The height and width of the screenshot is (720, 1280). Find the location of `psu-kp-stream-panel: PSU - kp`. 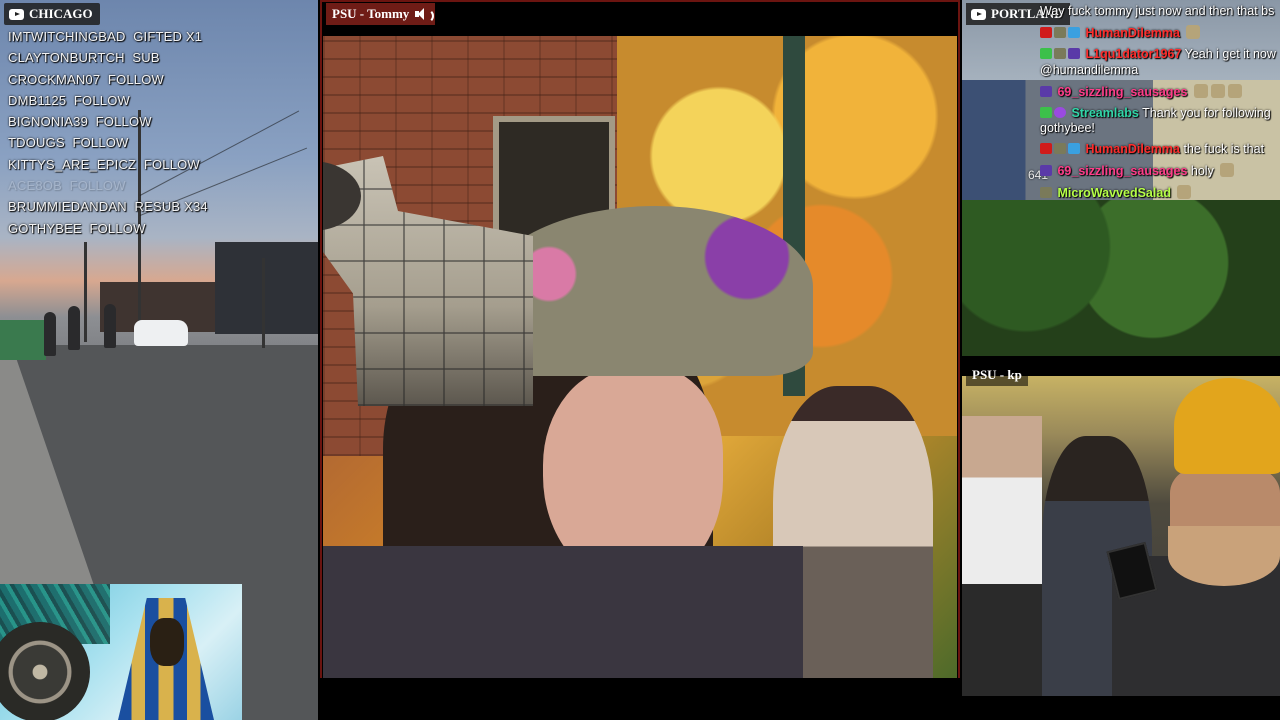

psu-kp-stream-panel: PSU - kp is located at coordinates (1121, 530).